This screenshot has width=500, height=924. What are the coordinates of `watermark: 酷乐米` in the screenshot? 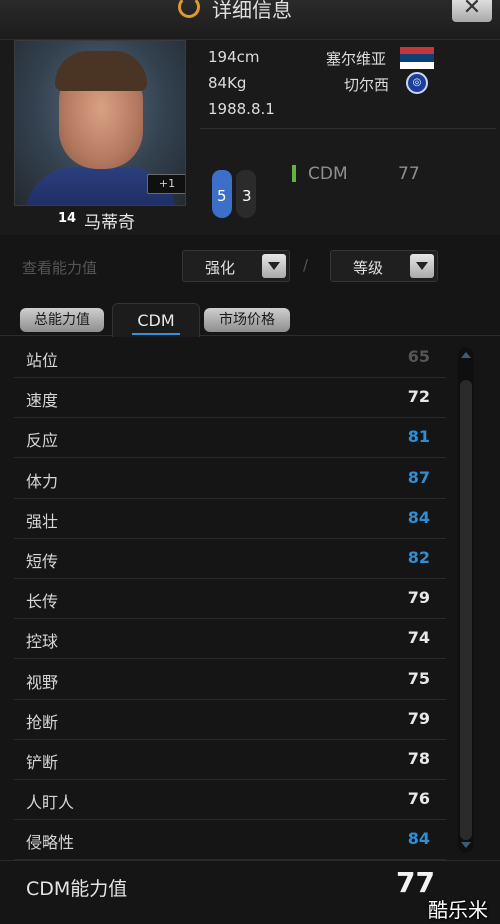 It's located at (458, 910).